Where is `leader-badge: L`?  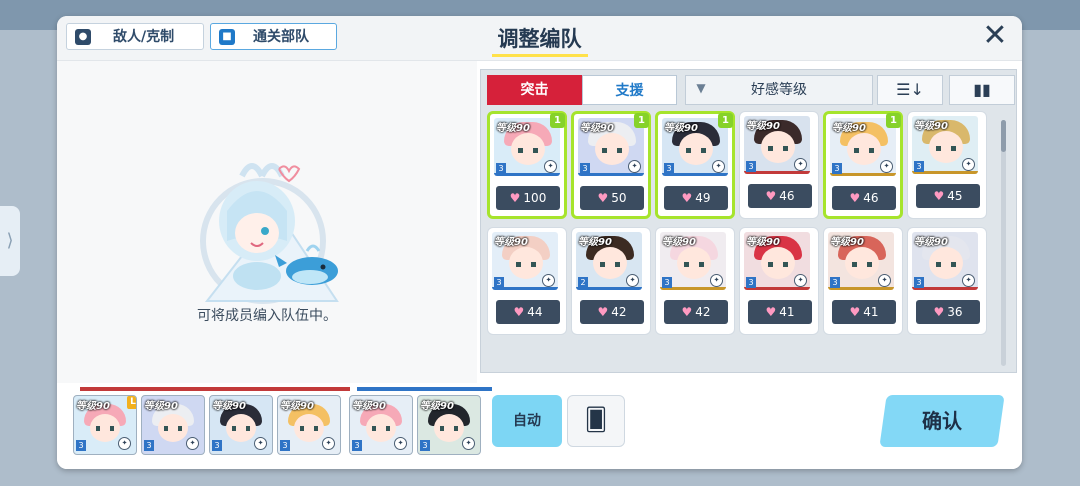
leader-badge: L is located at coordinates (131, 402).